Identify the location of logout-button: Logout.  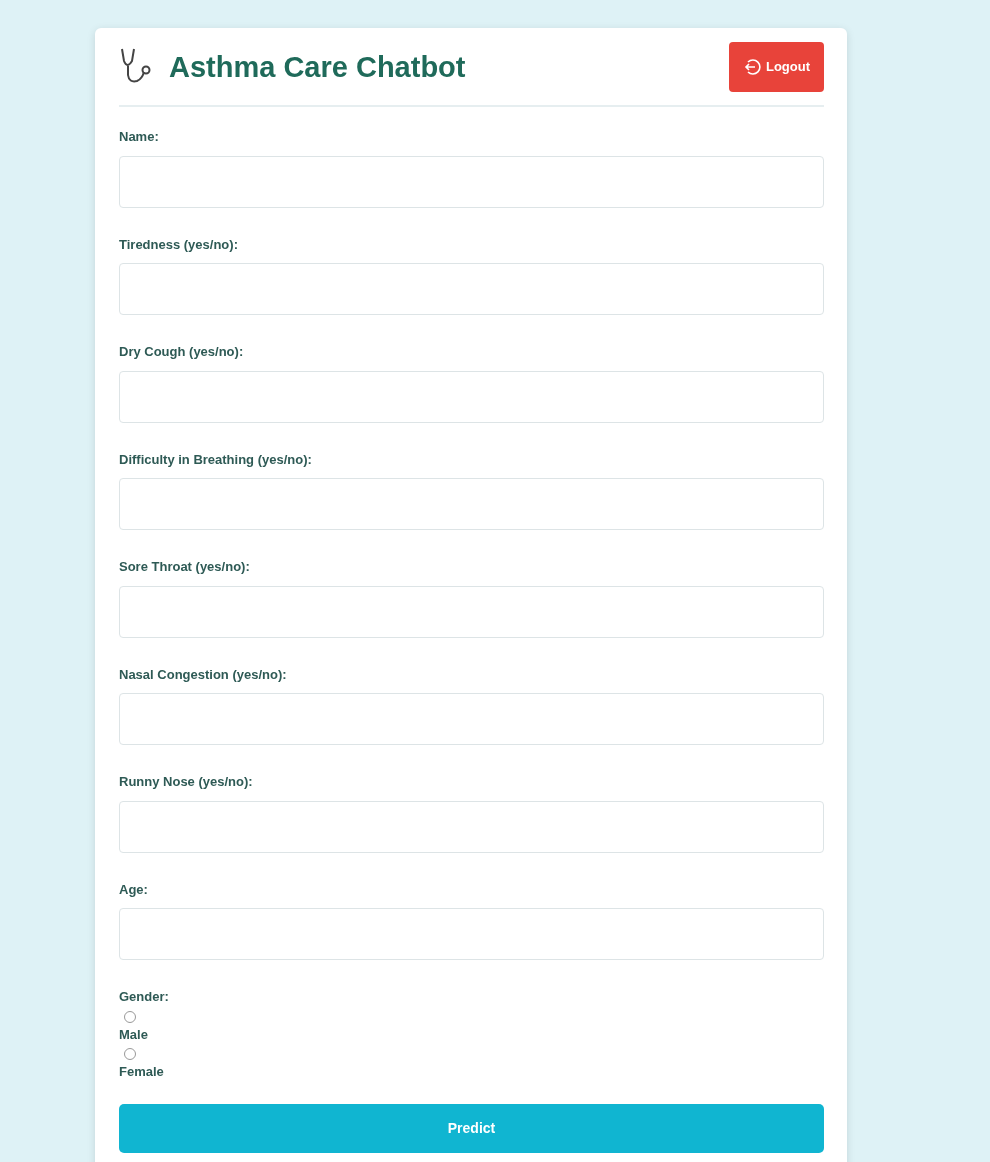
(776, 67).